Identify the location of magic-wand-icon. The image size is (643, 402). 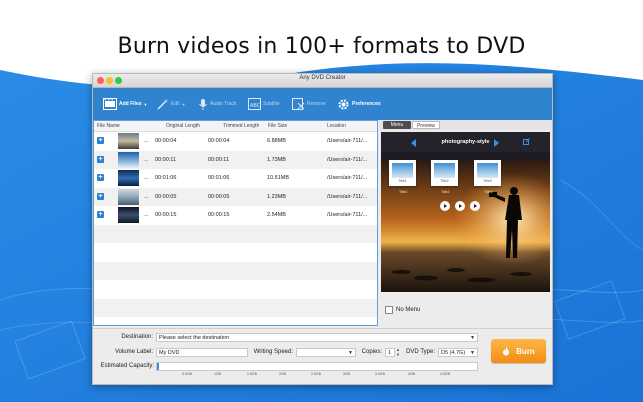
(162, 104).